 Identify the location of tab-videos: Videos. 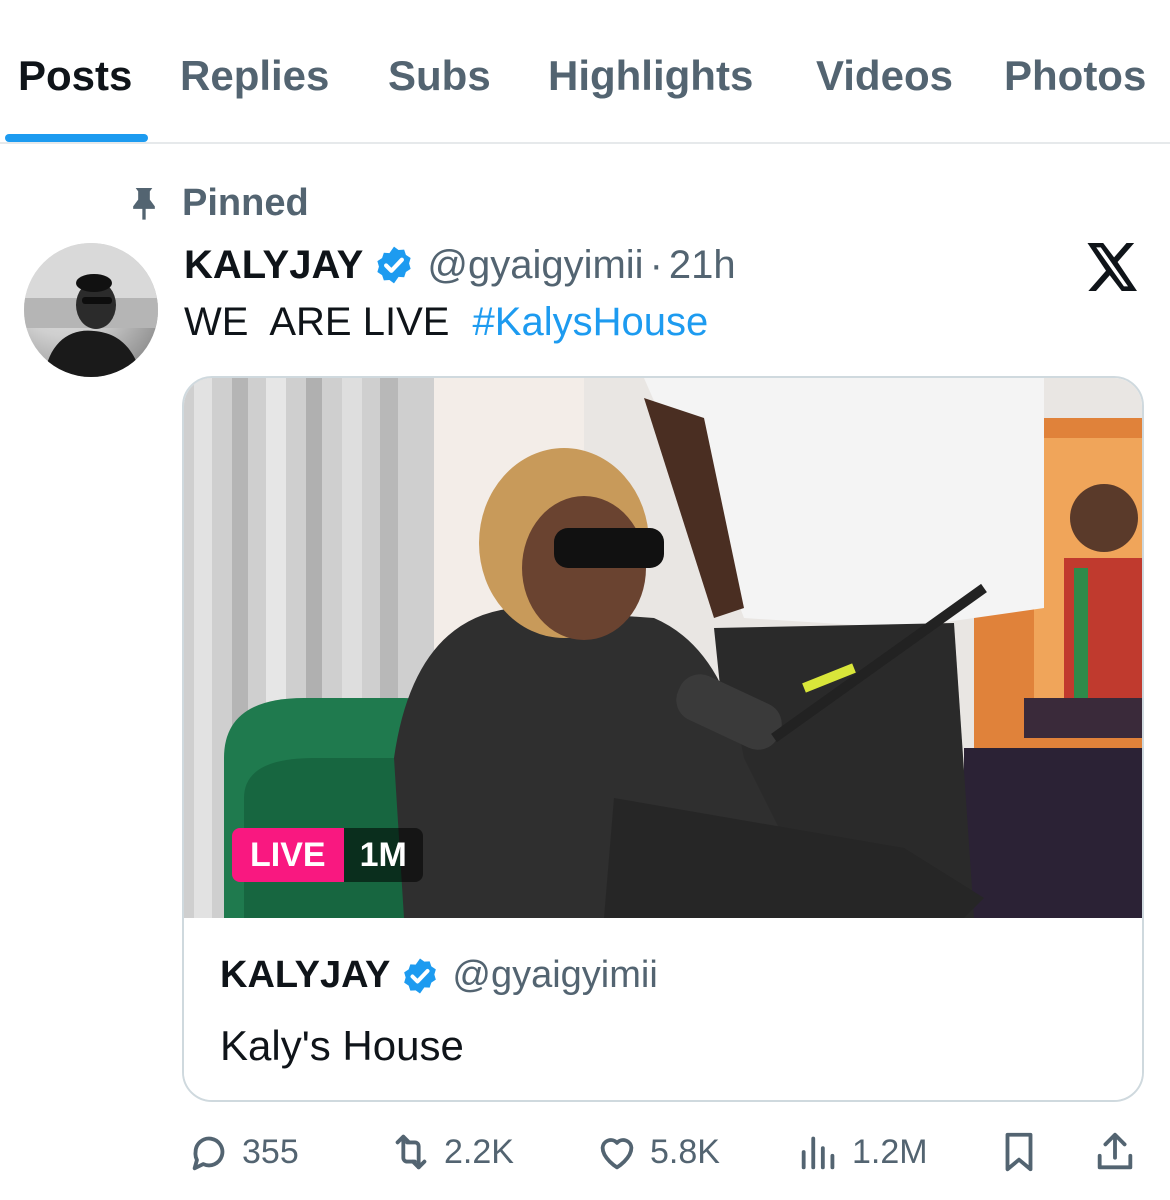
(884, 76).